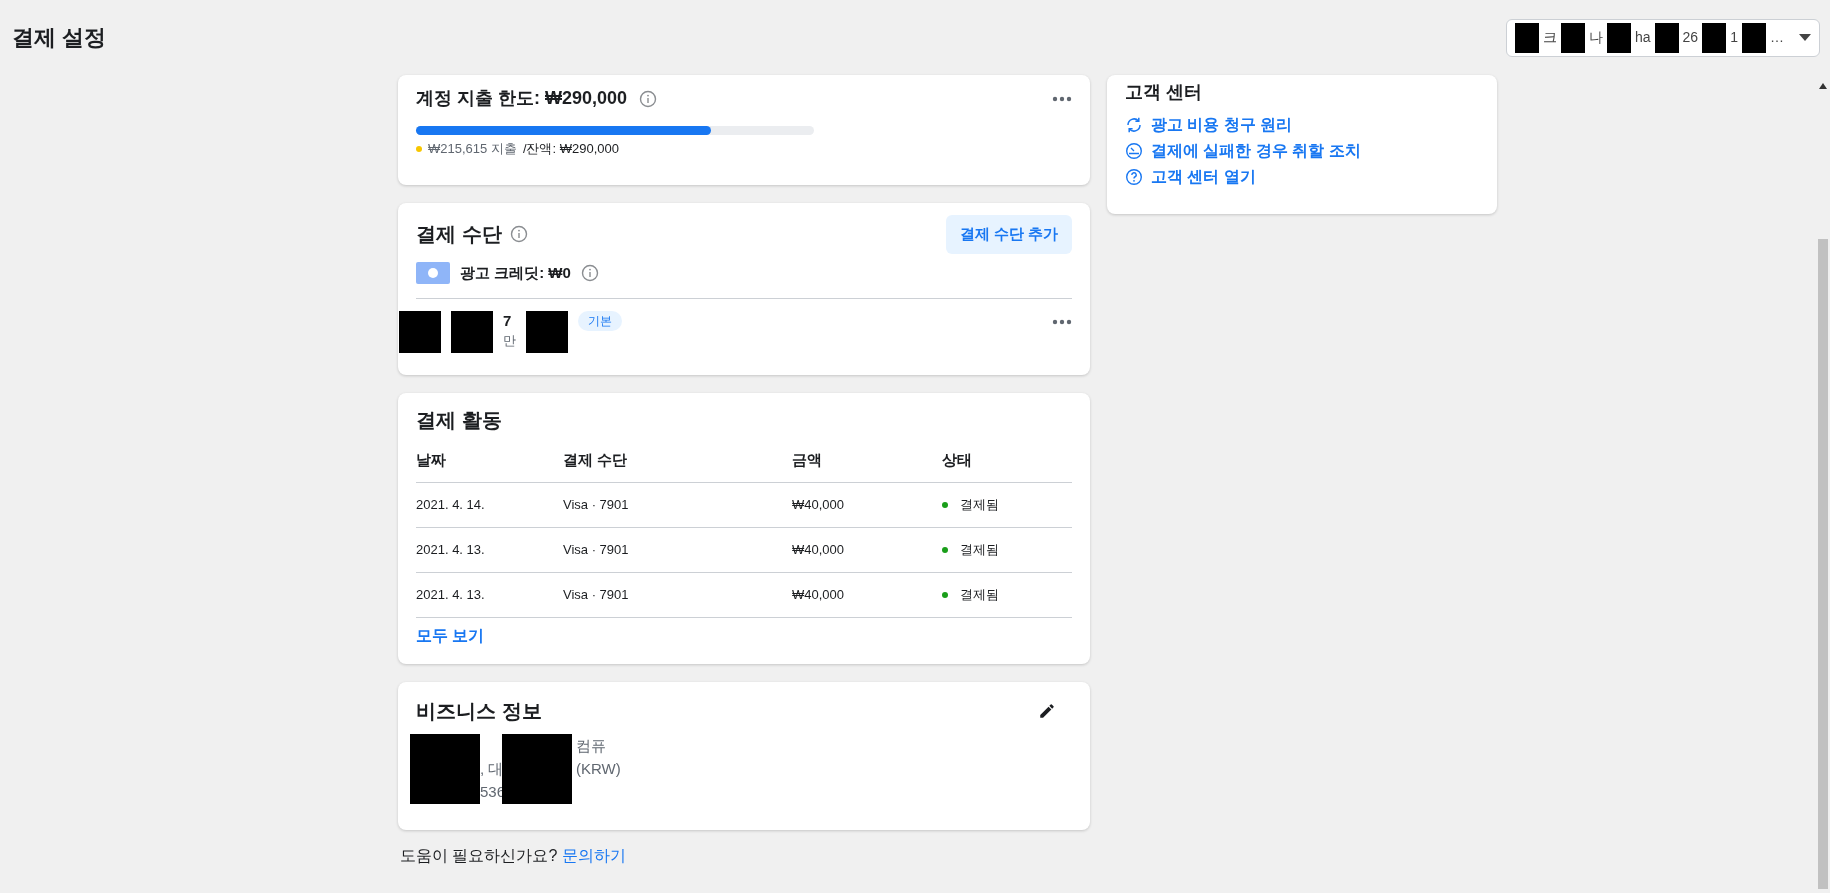 The width and height of the screenshot is (1830, 893). I want to click on section-title: 결제 수단, so click(459, 234).